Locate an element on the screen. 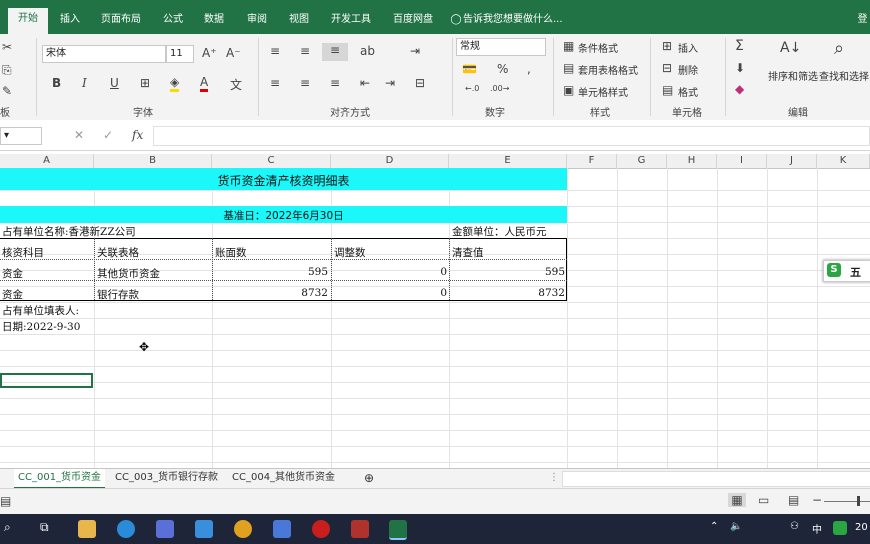 Image resolution: width=870 pixels, height=544 pixels. format-cells-button: 格式 is located at coordinates (688, 91).